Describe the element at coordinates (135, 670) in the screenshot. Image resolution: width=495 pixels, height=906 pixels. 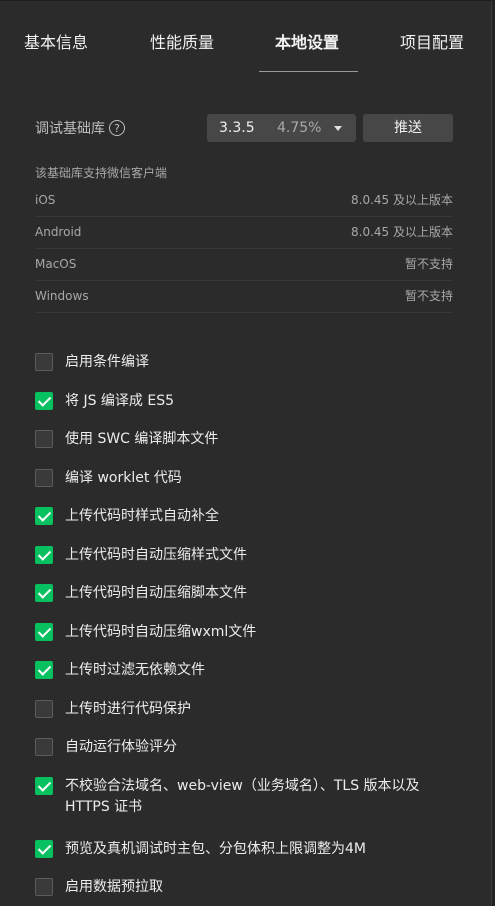
I see `option-label: 上传时过滤无依赖文件` at that location.